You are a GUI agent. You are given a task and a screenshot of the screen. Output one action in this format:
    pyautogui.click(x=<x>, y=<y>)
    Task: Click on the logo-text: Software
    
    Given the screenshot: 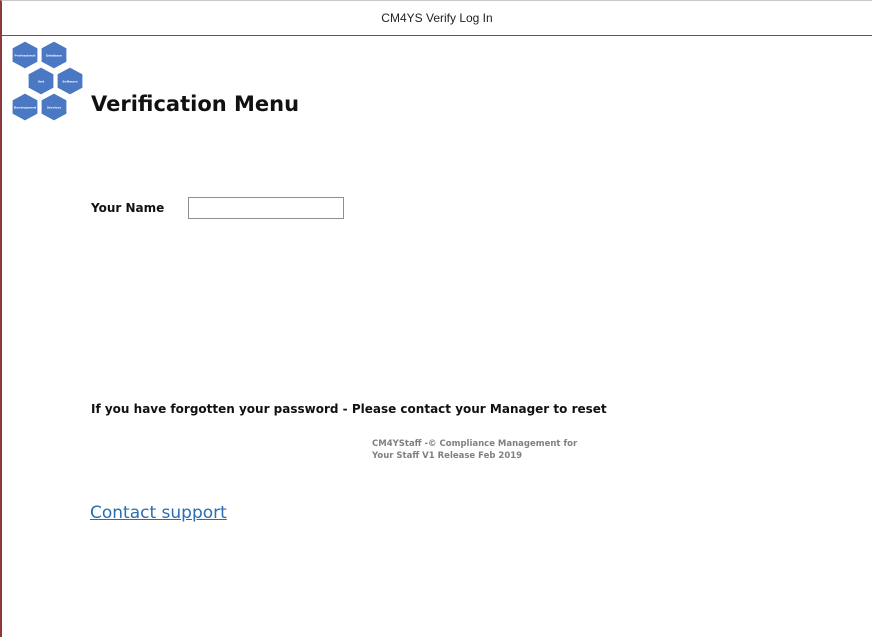 What is the action you would take?
    pyautogui.click(x=69, y=82)
    